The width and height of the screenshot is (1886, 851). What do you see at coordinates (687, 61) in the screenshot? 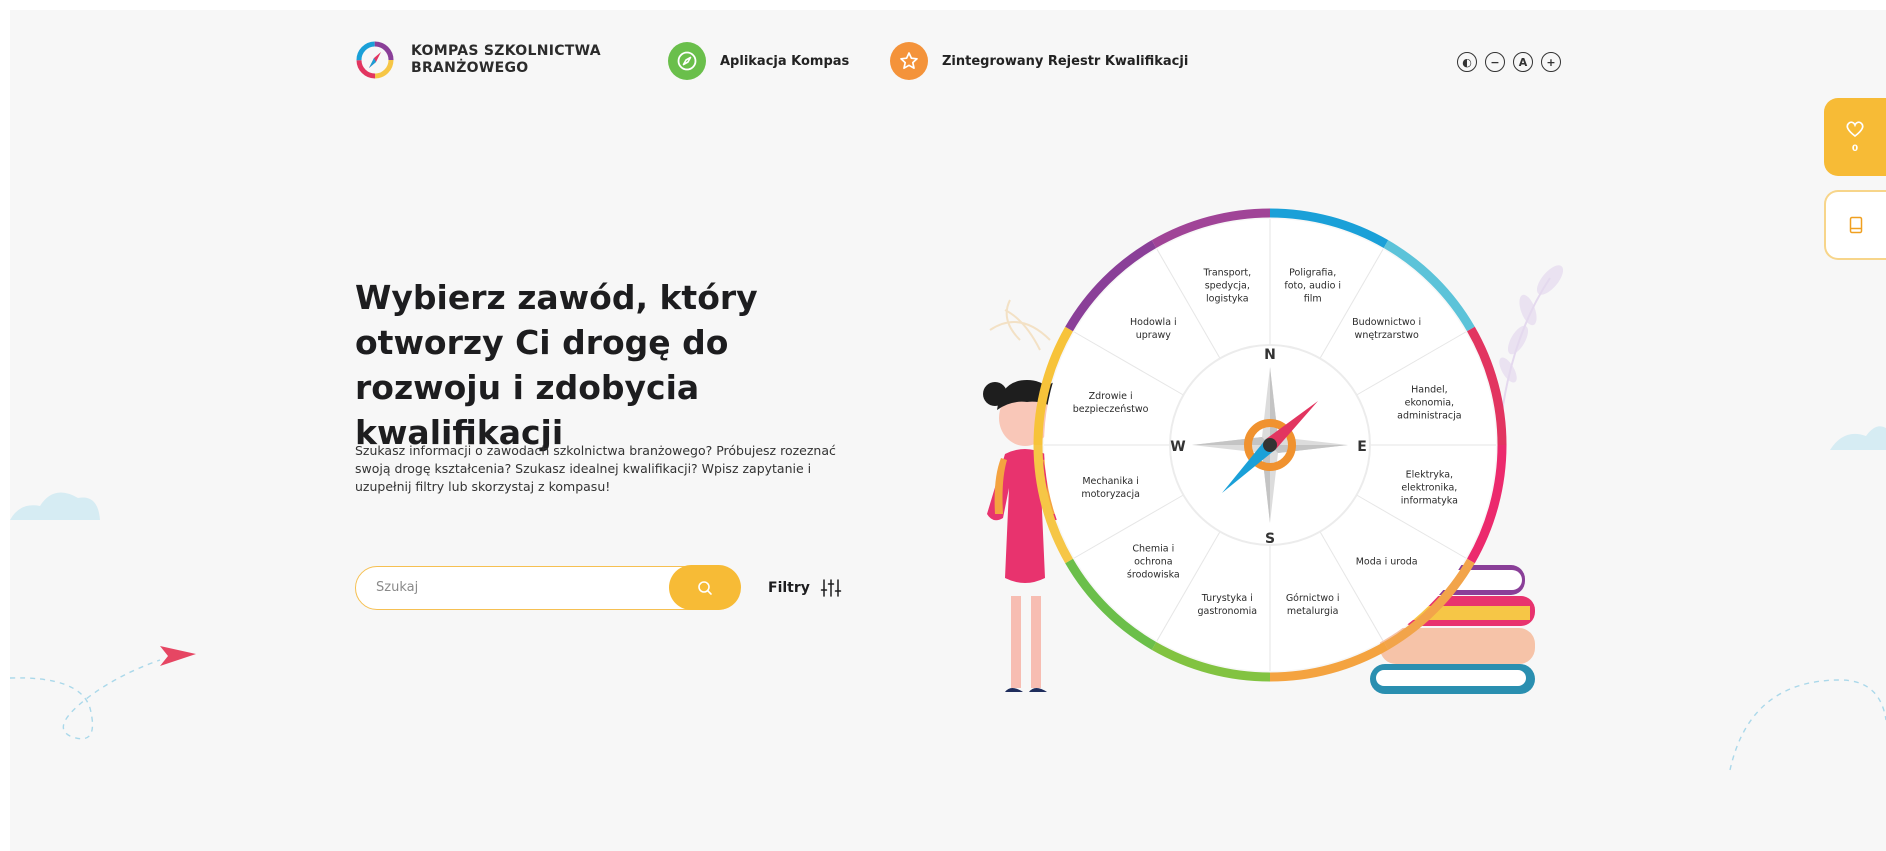
I see `compass-icon` at bounding box center [687, 61].